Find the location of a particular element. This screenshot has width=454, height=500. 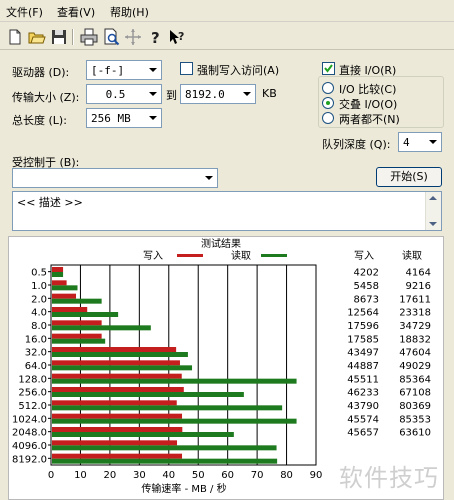

total-length-select: 256 MB is located at coordinates (124, 118).